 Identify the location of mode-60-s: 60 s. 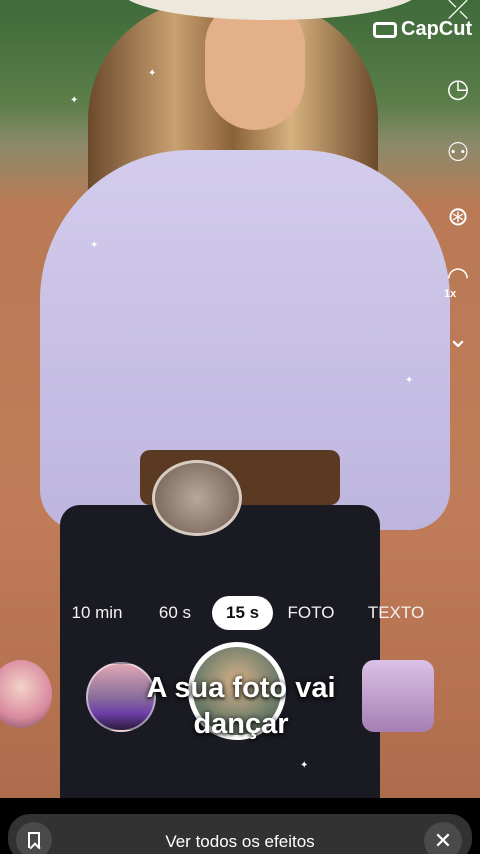
(175, 613).